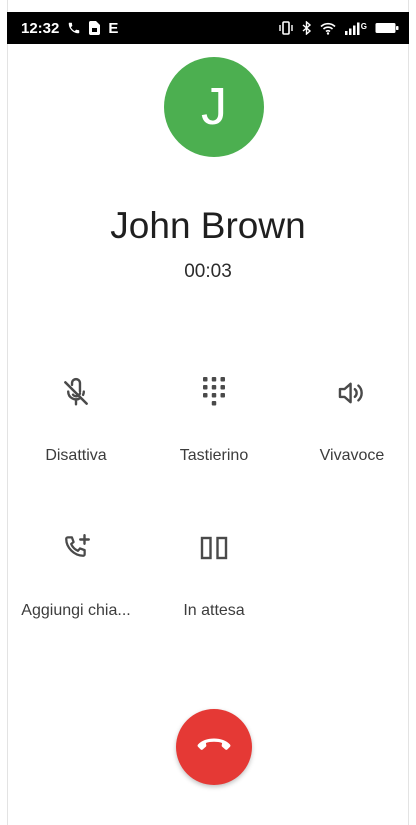  What do you see at coordinates (214, 393) in the screenshot?
I see `dialpad-icon` at bounding box center [214, 393].